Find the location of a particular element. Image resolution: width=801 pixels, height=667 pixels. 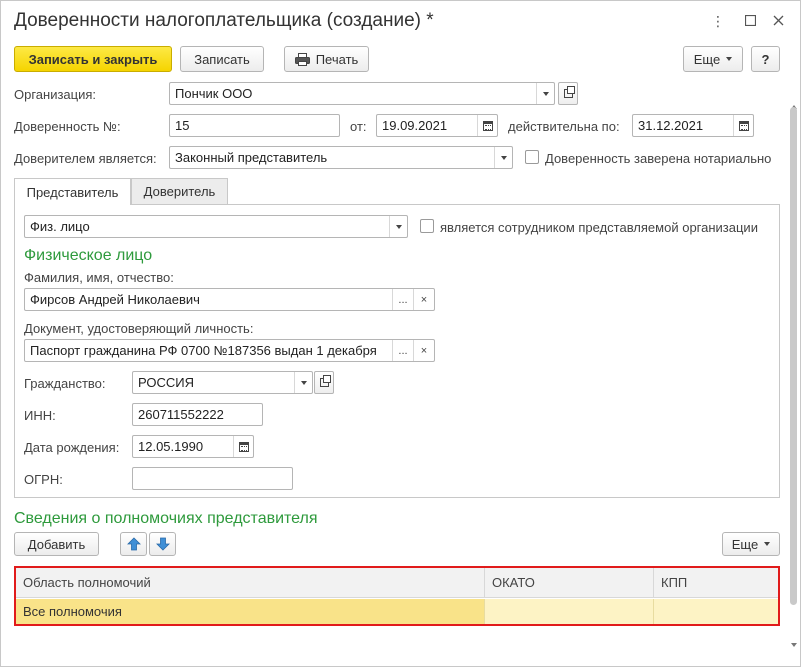

employee-checkbox is located at coordinates (427, 226).